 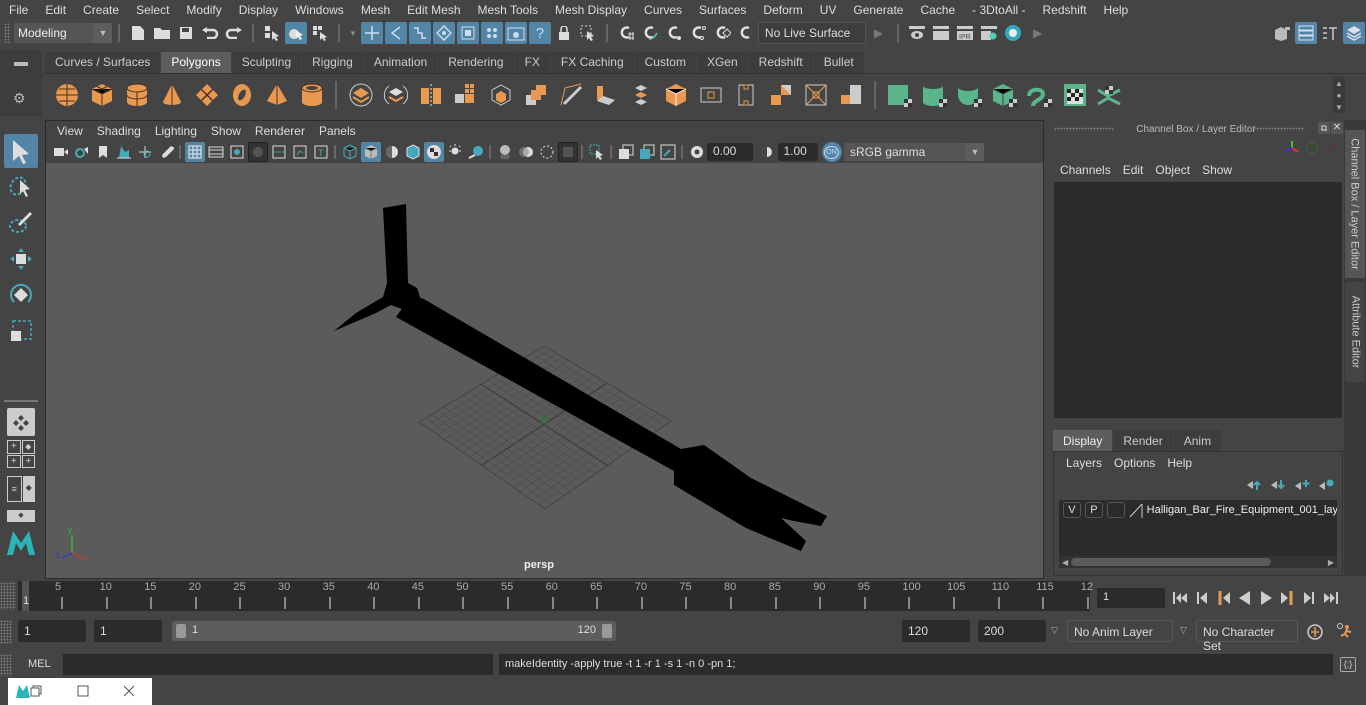 I want to click on bevel-edge-button, so click(x=780, y=95).